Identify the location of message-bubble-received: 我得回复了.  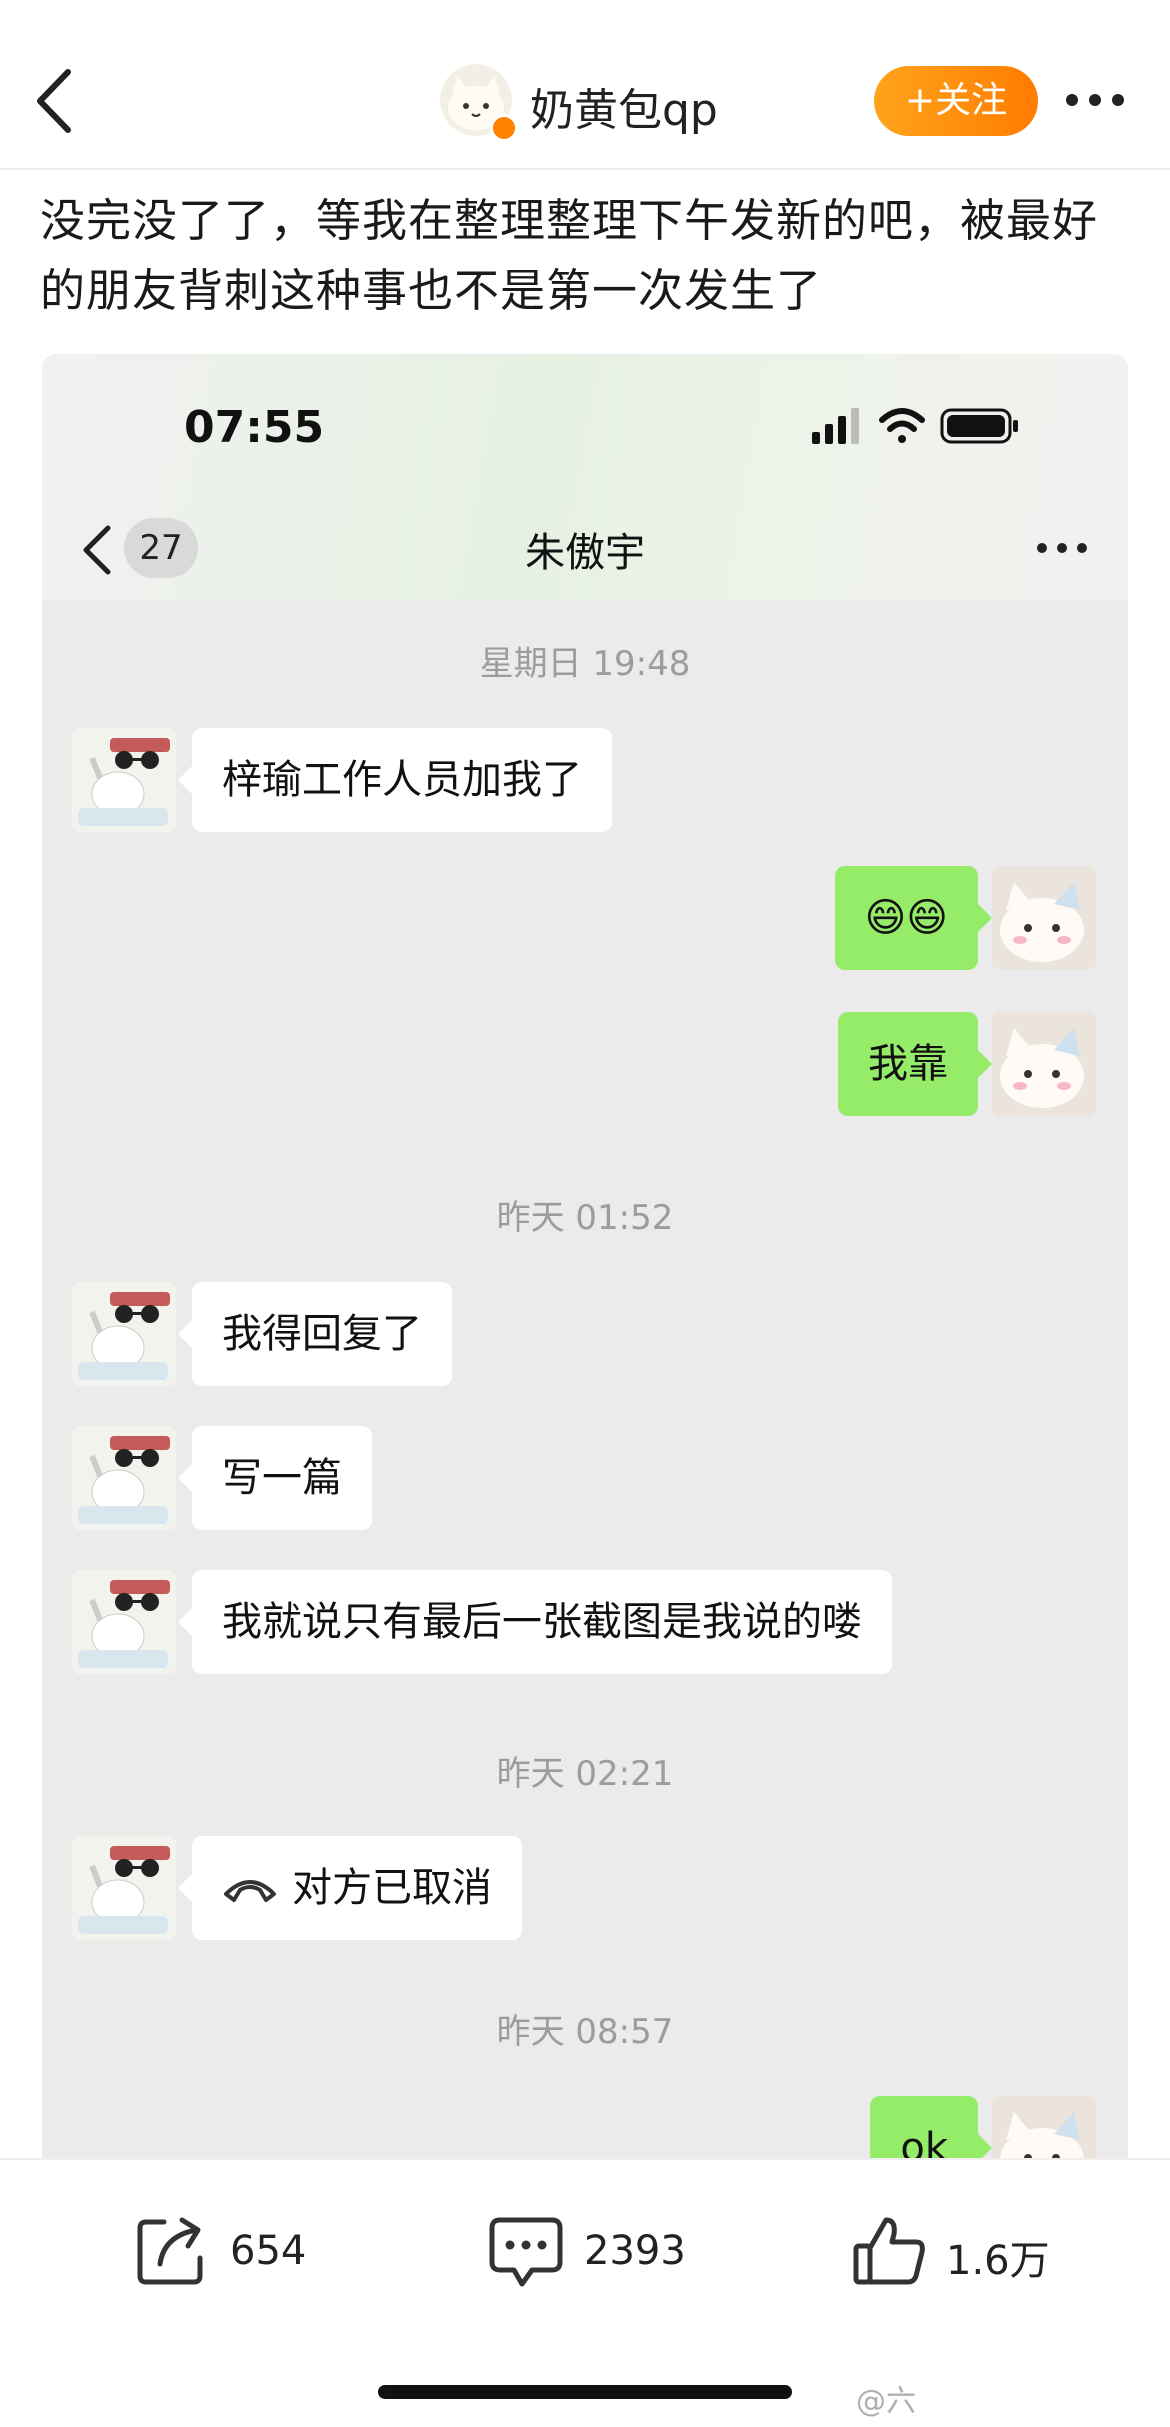
(315, 1334).